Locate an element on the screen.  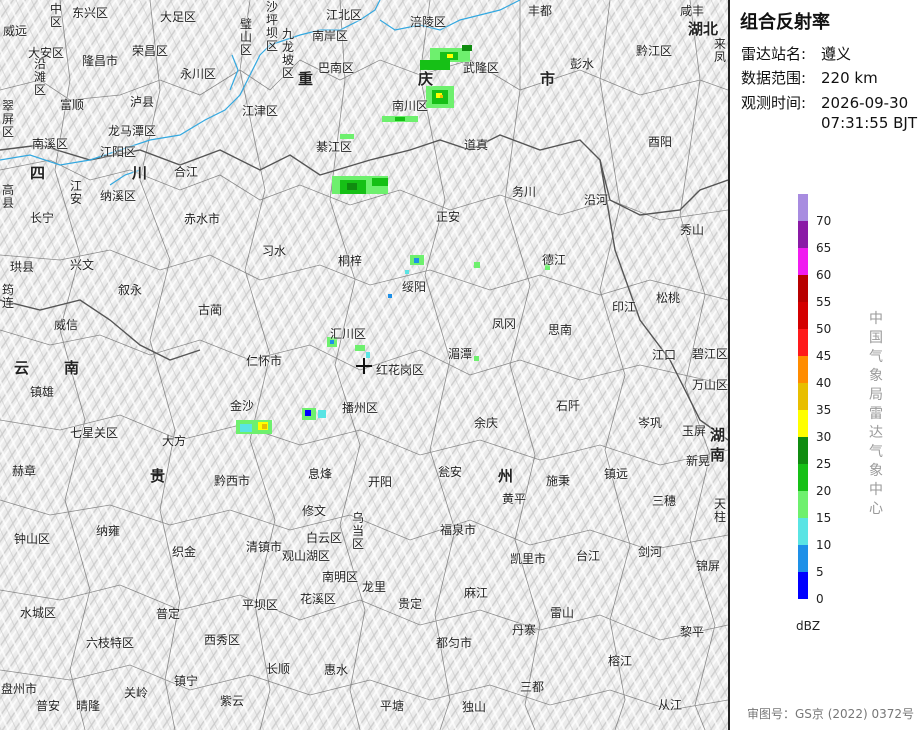
place-label: 麻江 is located at coordinates (476, 593).